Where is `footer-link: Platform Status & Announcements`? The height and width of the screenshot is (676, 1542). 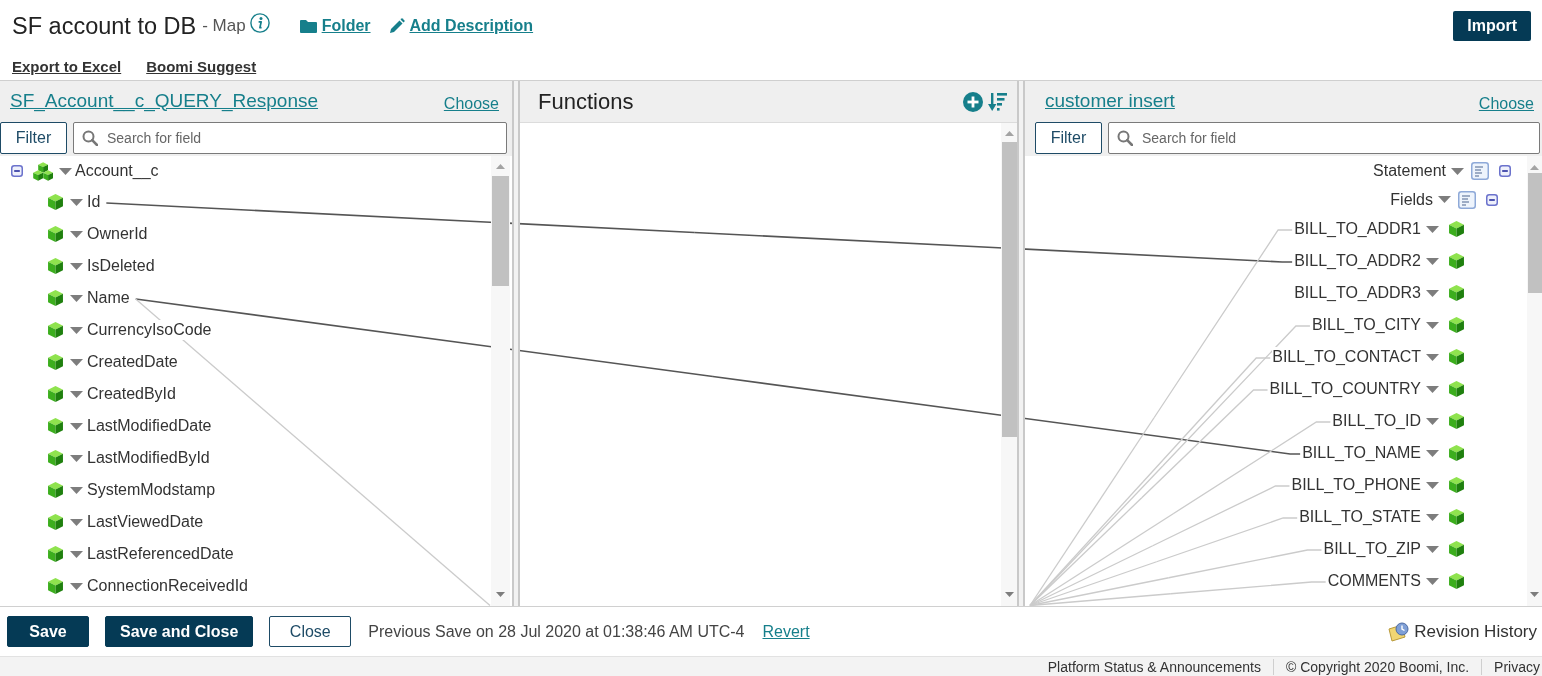 footer-link: Platform Status & Announcements is located at coordinates (1154, 666).